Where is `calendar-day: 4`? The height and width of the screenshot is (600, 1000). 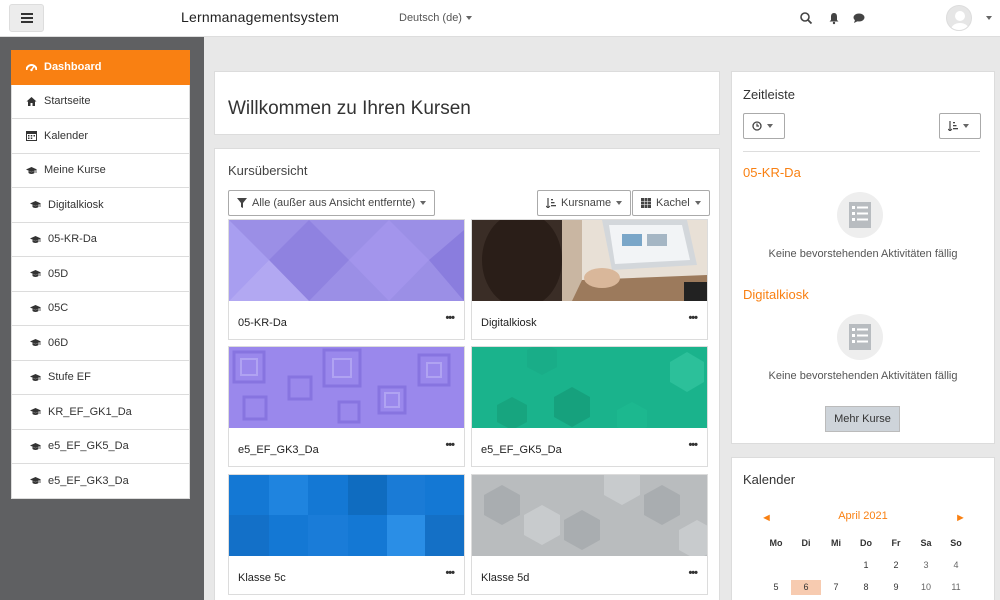
calendar-day: 4 is located at coordinates (956, 565).